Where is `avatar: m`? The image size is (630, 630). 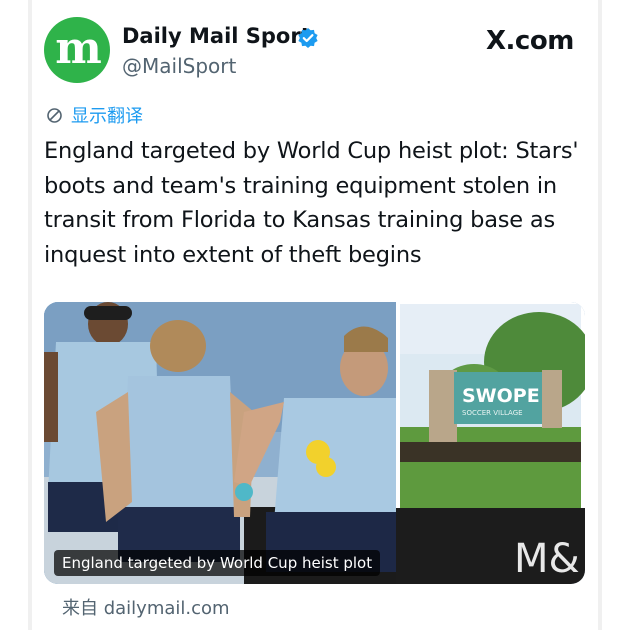 avatar: m is located at coordinates (77, 50).